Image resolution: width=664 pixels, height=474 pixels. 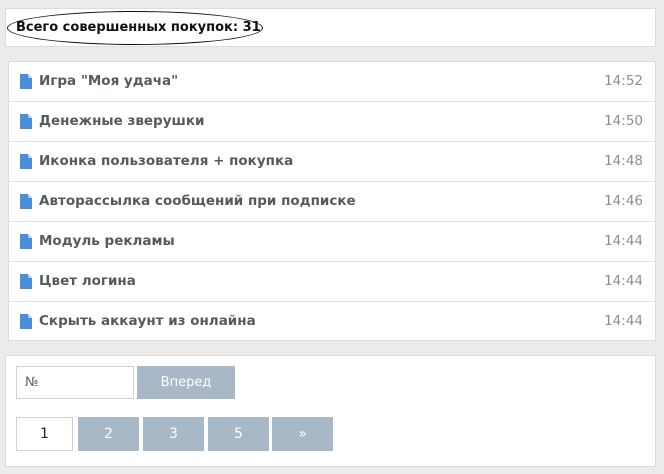 What do you see at coordinates (332, 322) in the screenshot?
I see `list-item: Скрыть аккаунт из онлайна 14:44` at bounding box center [332, 322].